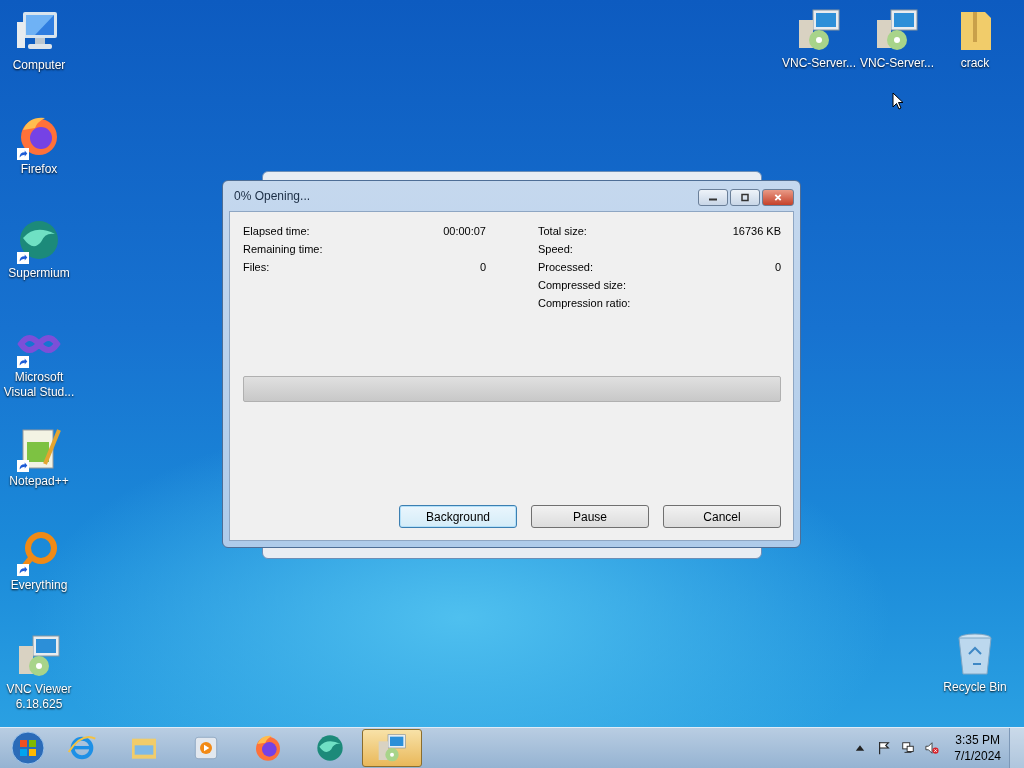 The width and height of the screenshot is (1024, 768). I want to click on desktop-icon-label: Supermium, so click(39, 273).